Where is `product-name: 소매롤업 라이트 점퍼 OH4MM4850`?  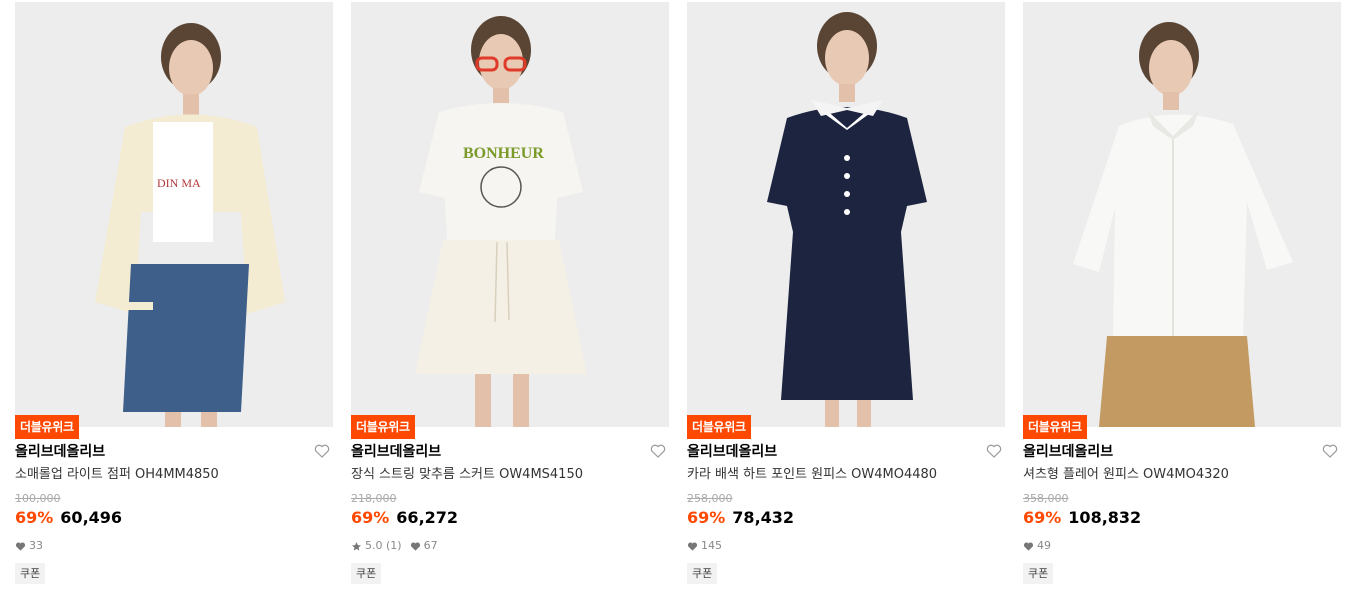 product-name: 소매롤업 라이트 점퍼 OH4MM4850 is located at coordinates (117, 475).